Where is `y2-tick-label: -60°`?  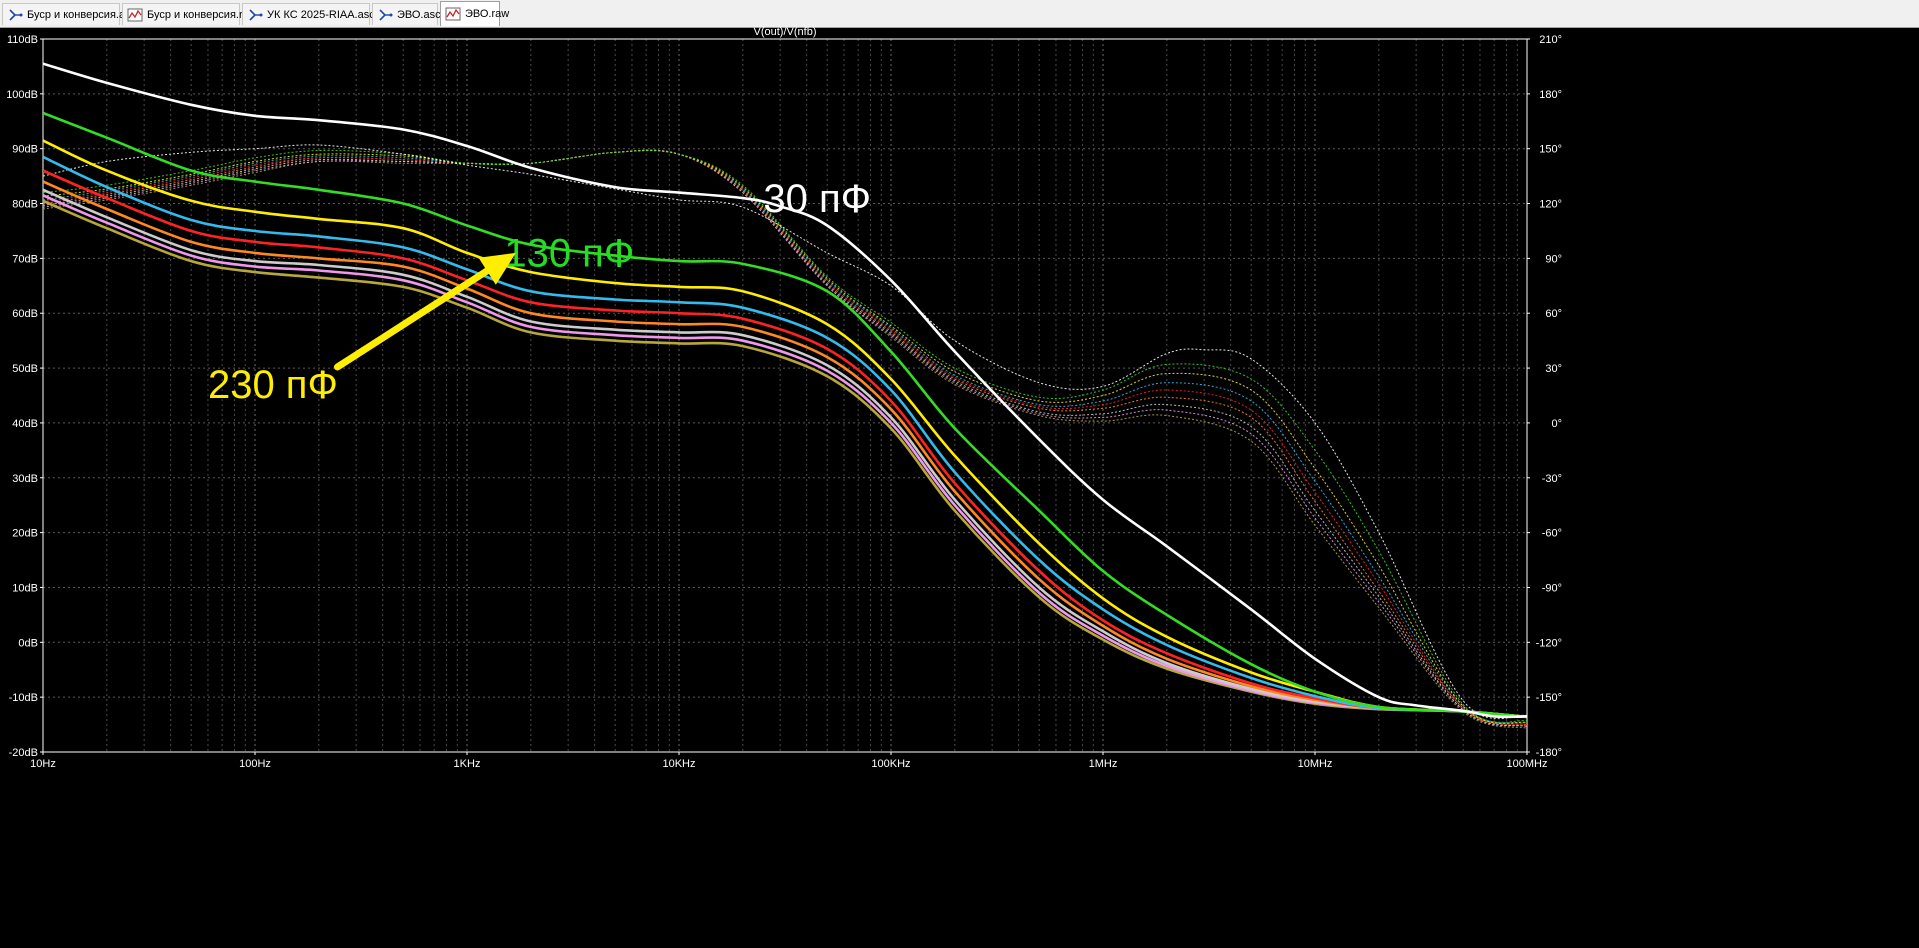 y2-tick-label: -60° is located at coordinates (1552, 534).